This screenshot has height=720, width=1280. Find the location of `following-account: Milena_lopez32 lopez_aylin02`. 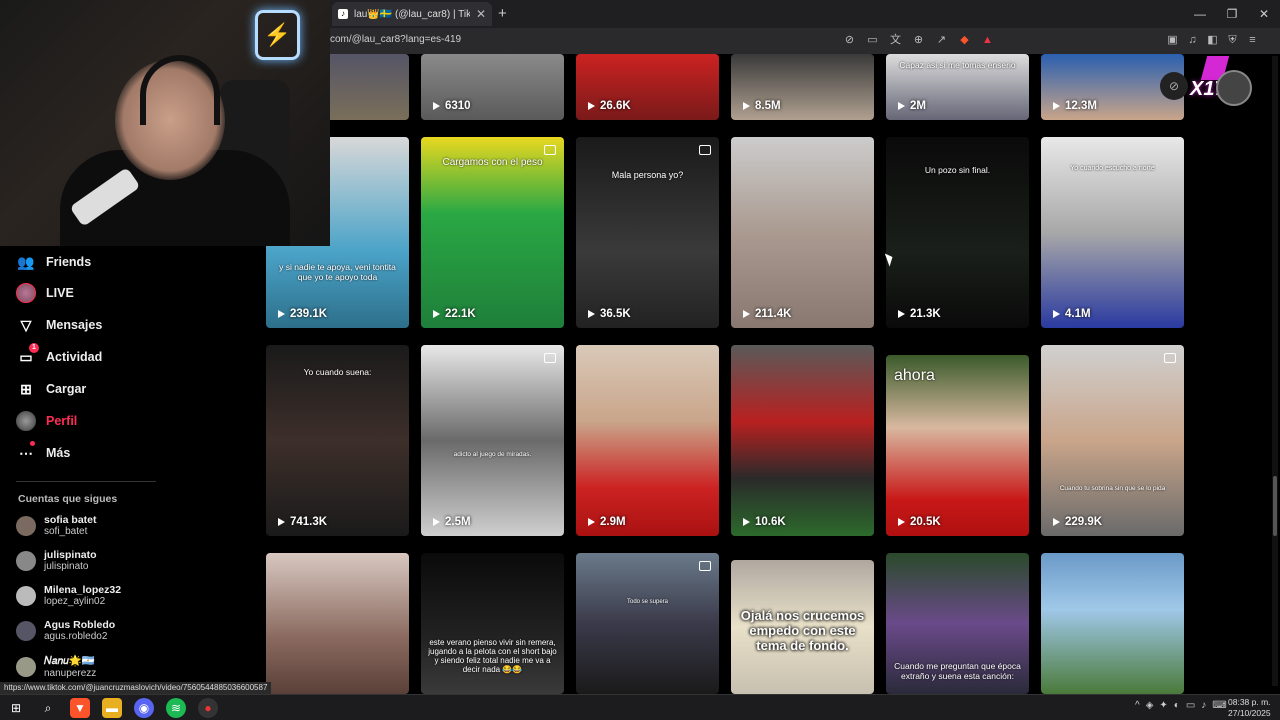

following-account: Milena_lopez32 lopez_aylin02 is located at coordinates (68, 595).